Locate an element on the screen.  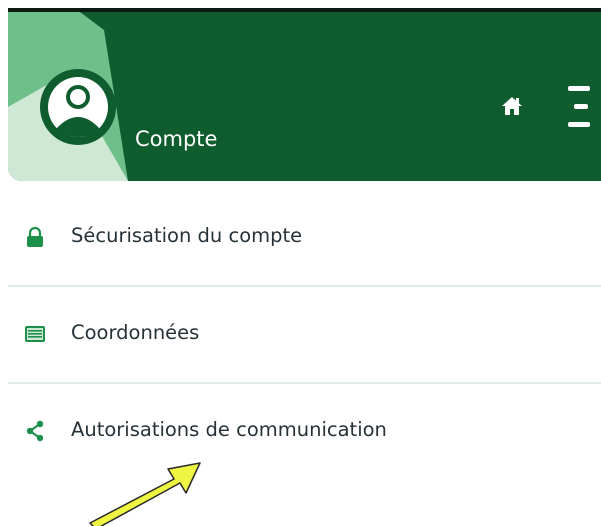
id-card-icon is located at coordinates (35, 334).